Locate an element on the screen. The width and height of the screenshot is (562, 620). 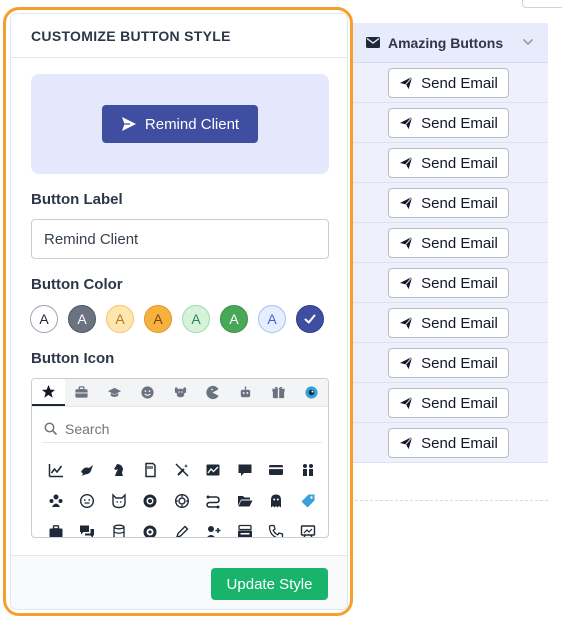
icon-option-phone is located at coordinates (277, 526).